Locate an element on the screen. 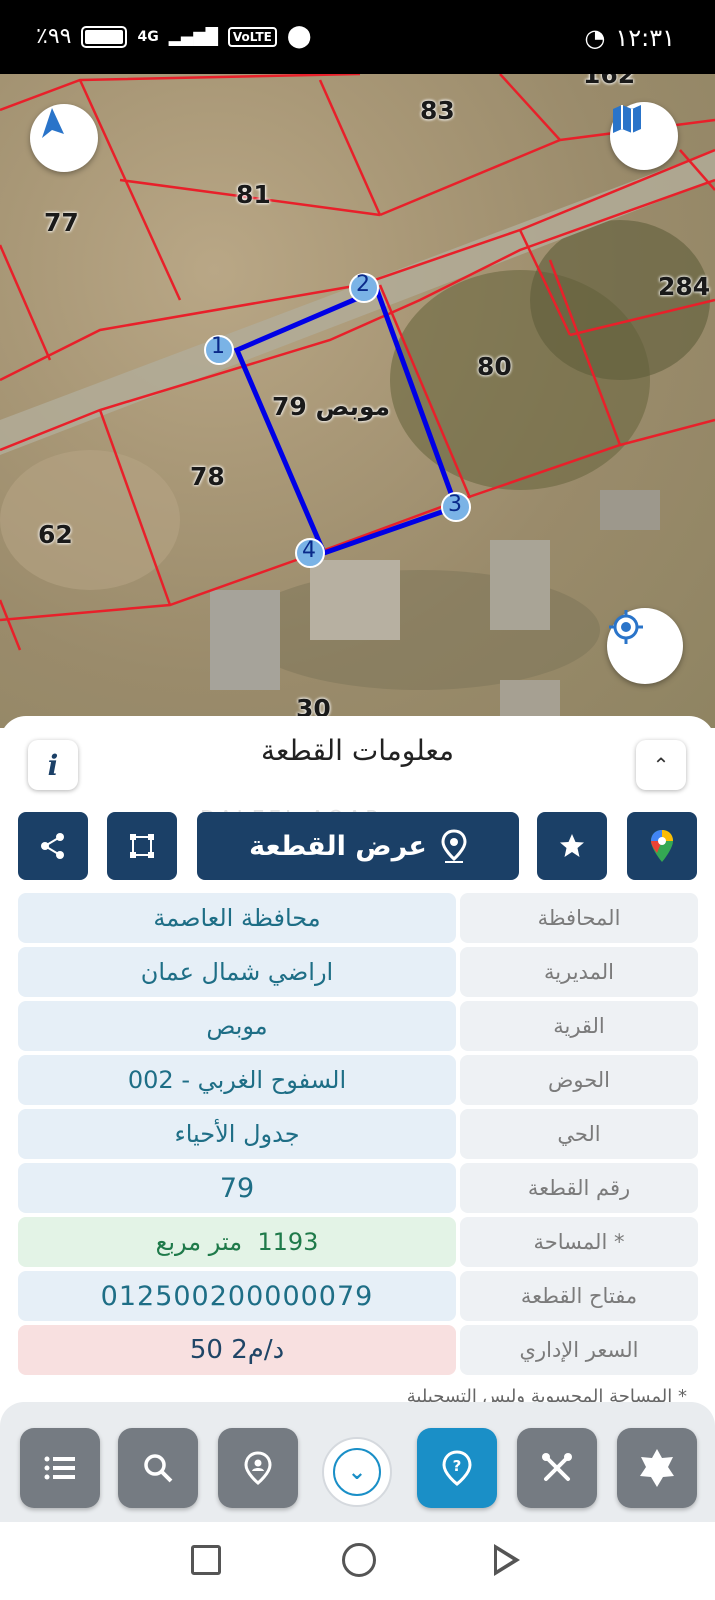  system-navigation-bar is located at coordinates (357, 1561).